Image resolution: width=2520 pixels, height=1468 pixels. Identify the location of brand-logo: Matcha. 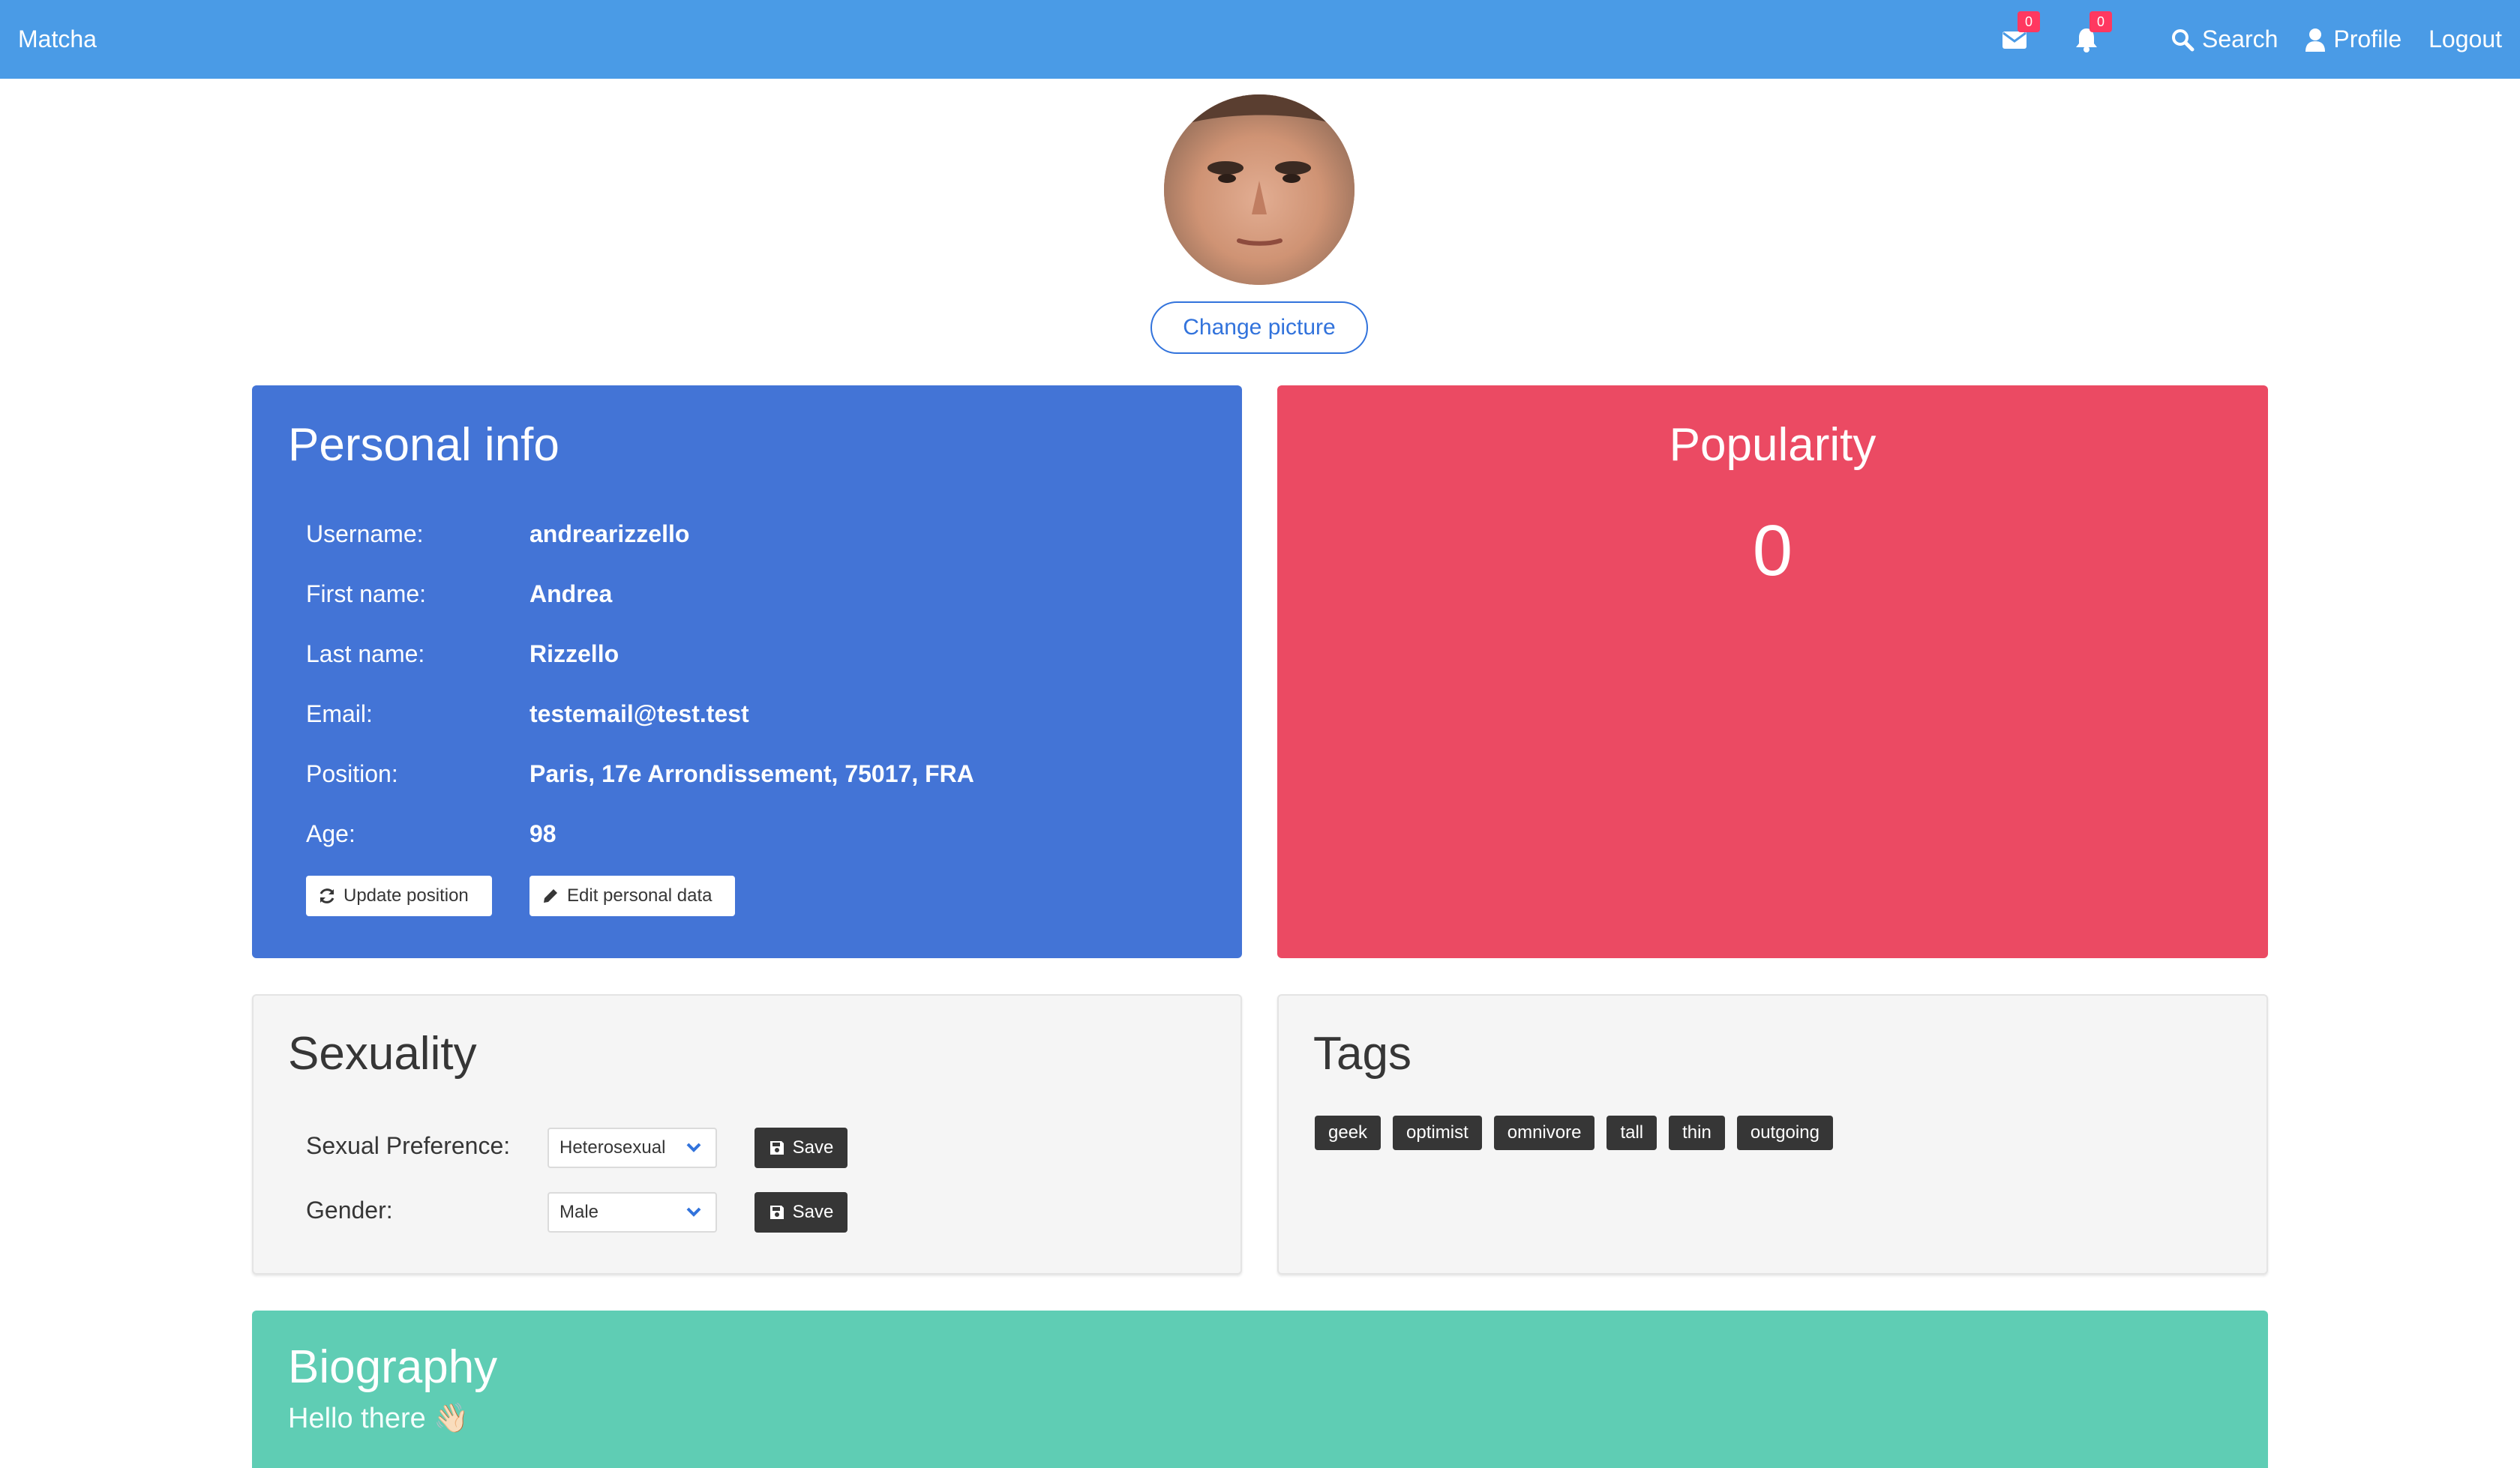
(48, 39).